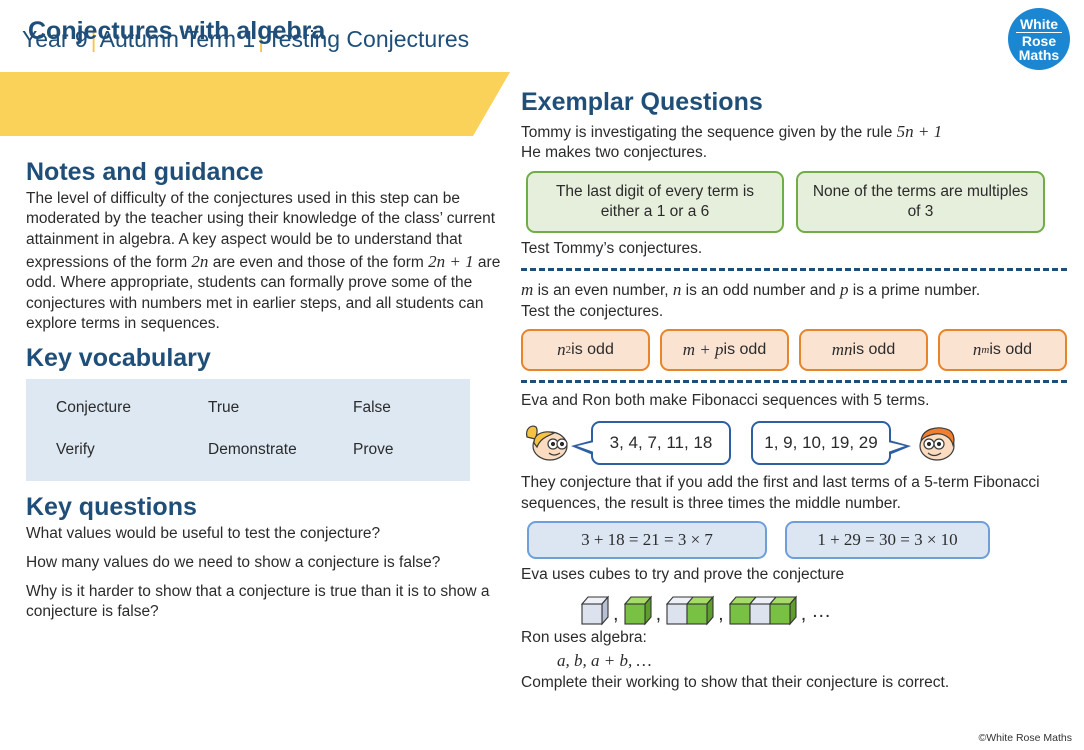 The image size is (1084, 750). I want to click on equation-box-eva: 3 + 18 = 21 = 3 × 7, so click(647, 540).